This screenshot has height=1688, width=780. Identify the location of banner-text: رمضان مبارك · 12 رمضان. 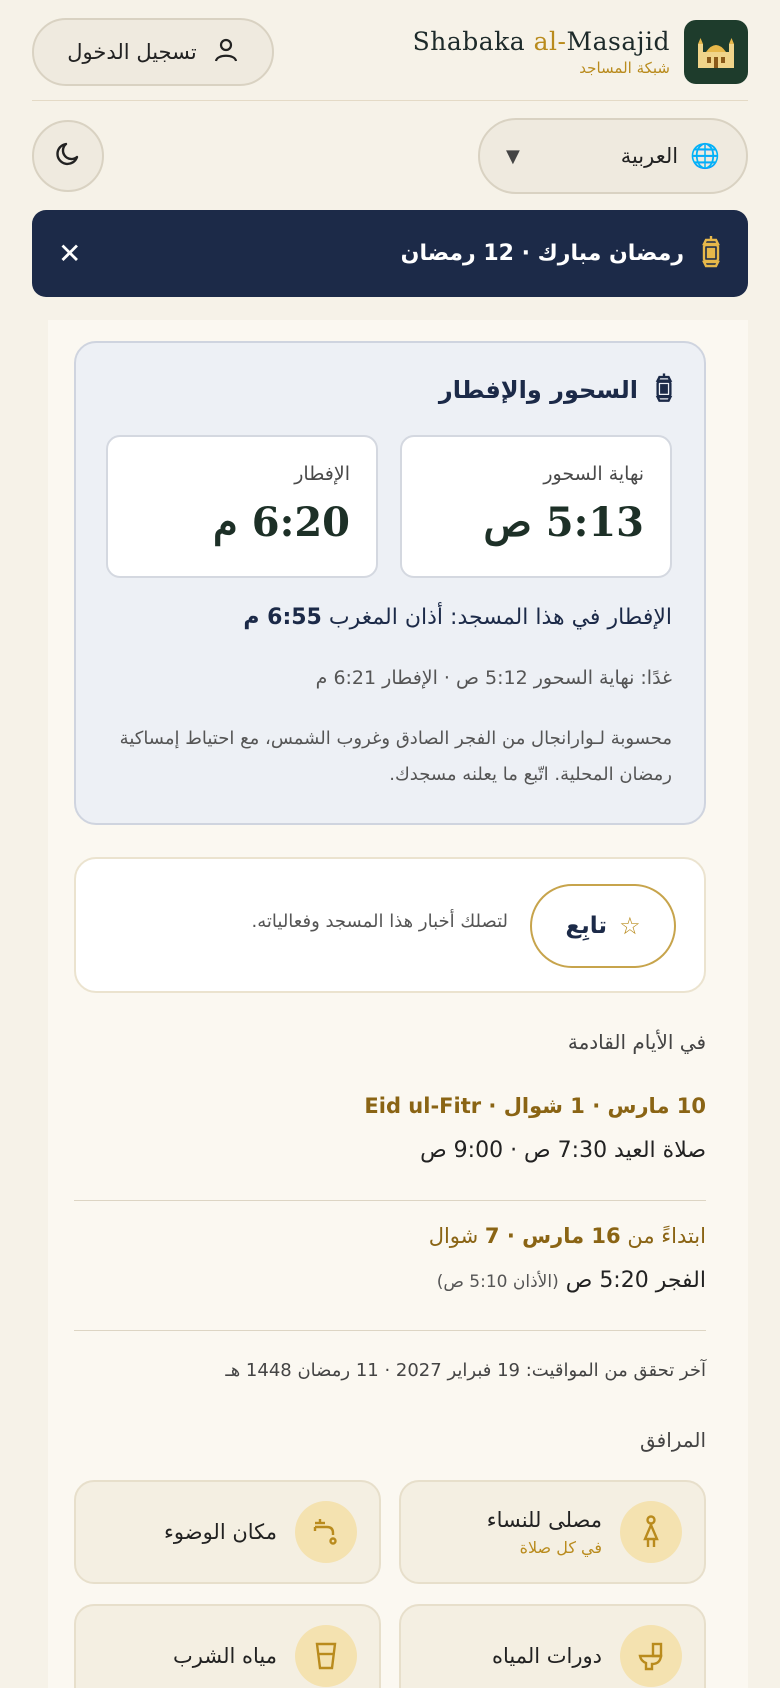
(542, 253).